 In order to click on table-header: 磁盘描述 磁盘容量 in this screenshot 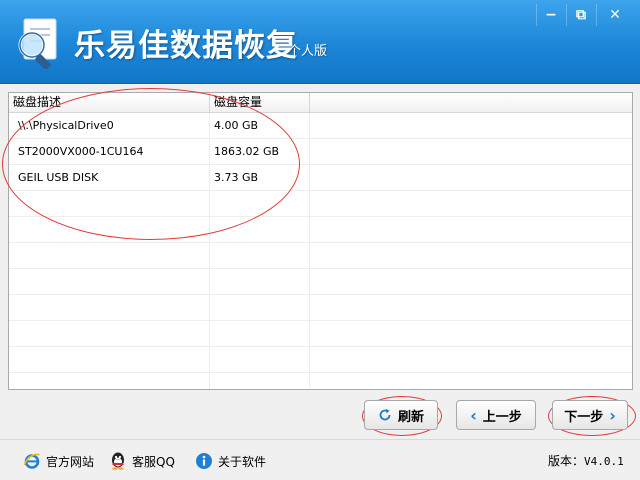, I will do `click(320, 103)`.